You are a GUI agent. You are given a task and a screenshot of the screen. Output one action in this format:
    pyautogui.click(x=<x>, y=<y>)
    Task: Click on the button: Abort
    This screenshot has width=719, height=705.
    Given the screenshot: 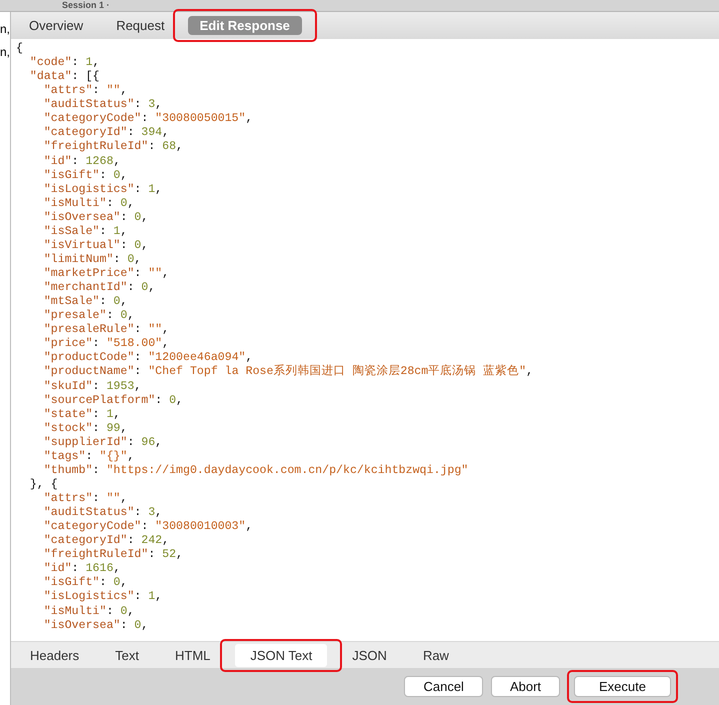 What is the action you would take?
    pyautogui.click(x=525, y=686)
    